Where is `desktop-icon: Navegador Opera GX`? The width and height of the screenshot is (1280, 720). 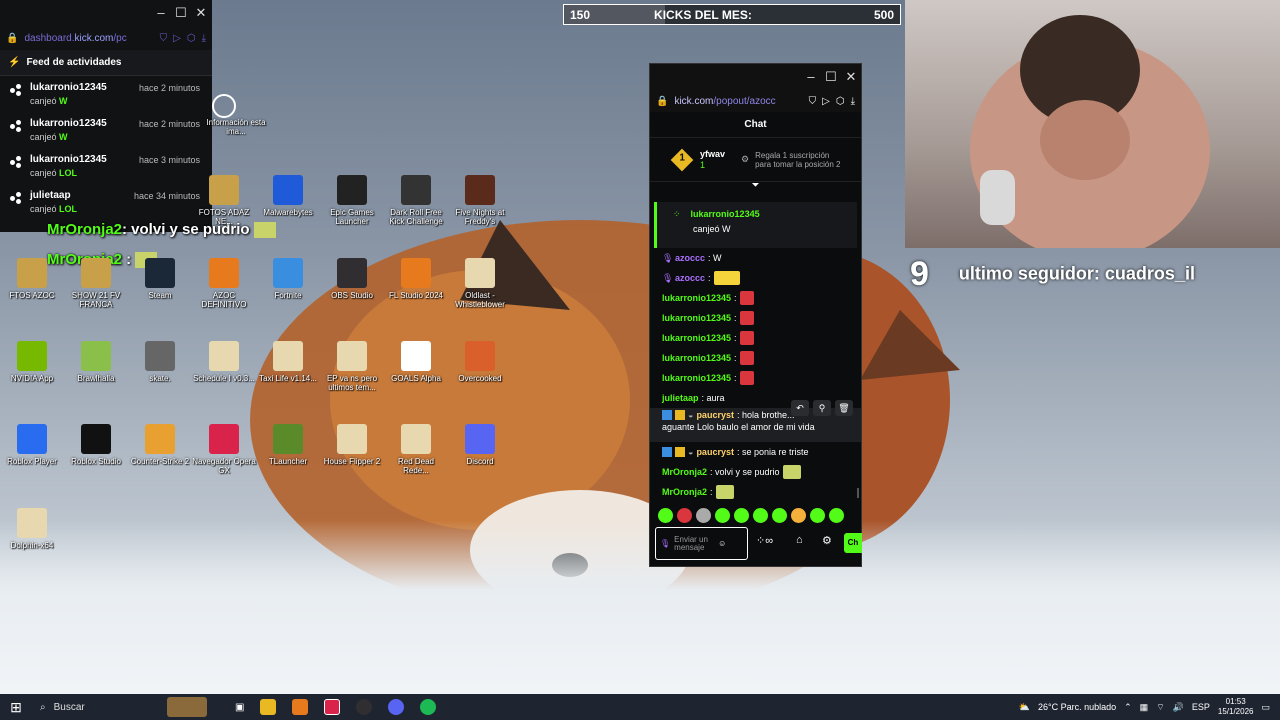
desktop-icon: Navegador Opera GX is located at coordinates (224, 449).